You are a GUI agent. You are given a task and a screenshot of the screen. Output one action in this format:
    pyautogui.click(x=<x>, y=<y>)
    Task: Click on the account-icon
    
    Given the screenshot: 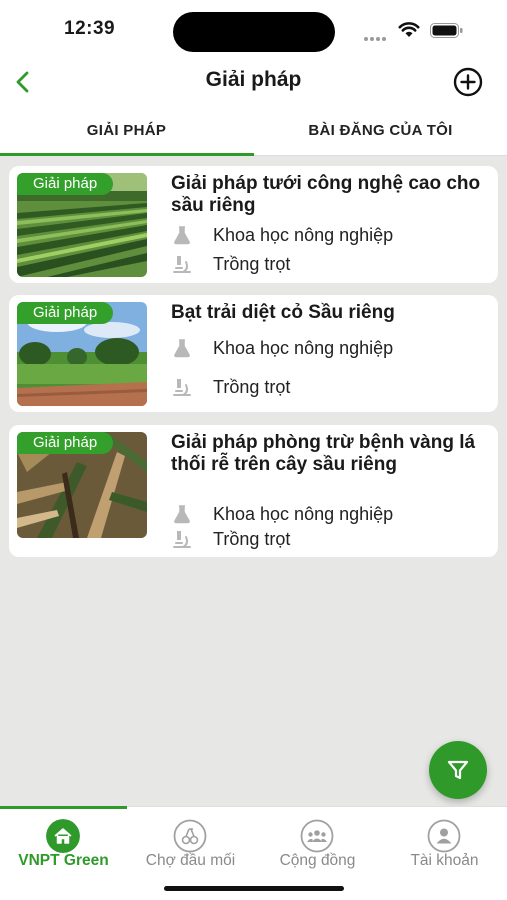 What is the action you would take?
    pyautogui.click(x=444, y=836)
    